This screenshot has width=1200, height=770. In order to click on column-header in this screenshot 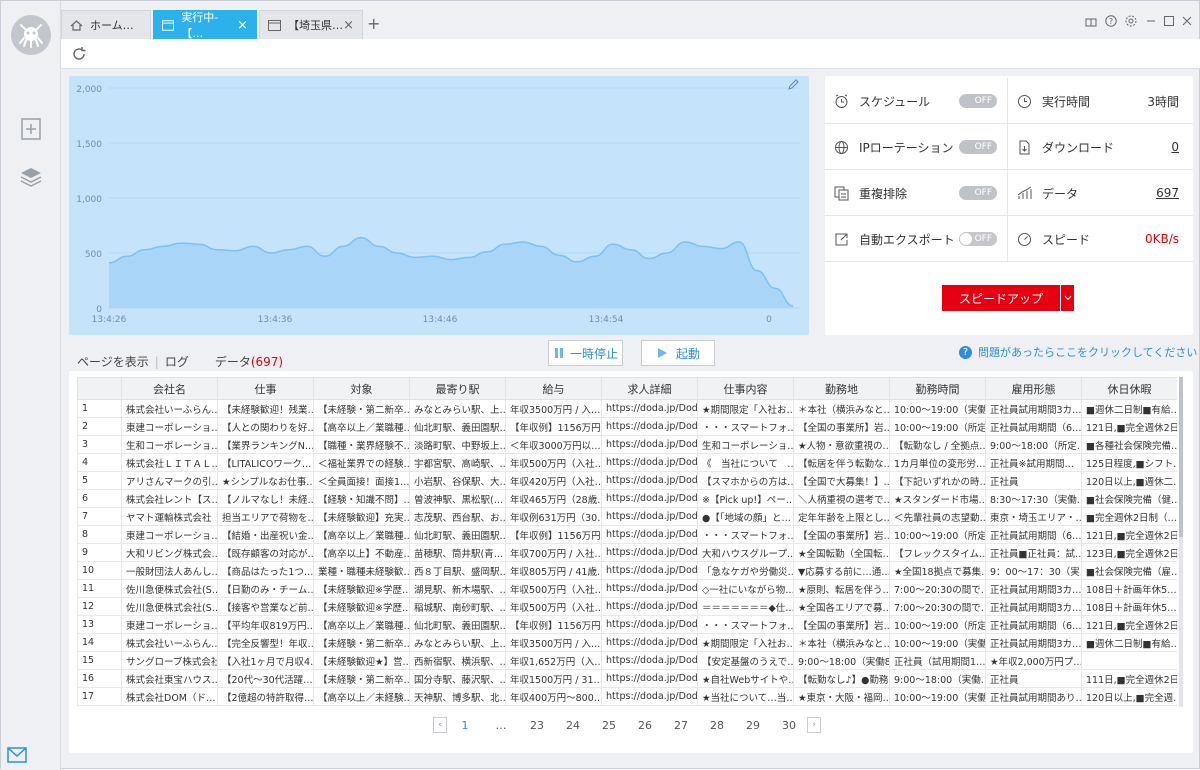, I will do `click(99, 388)`.